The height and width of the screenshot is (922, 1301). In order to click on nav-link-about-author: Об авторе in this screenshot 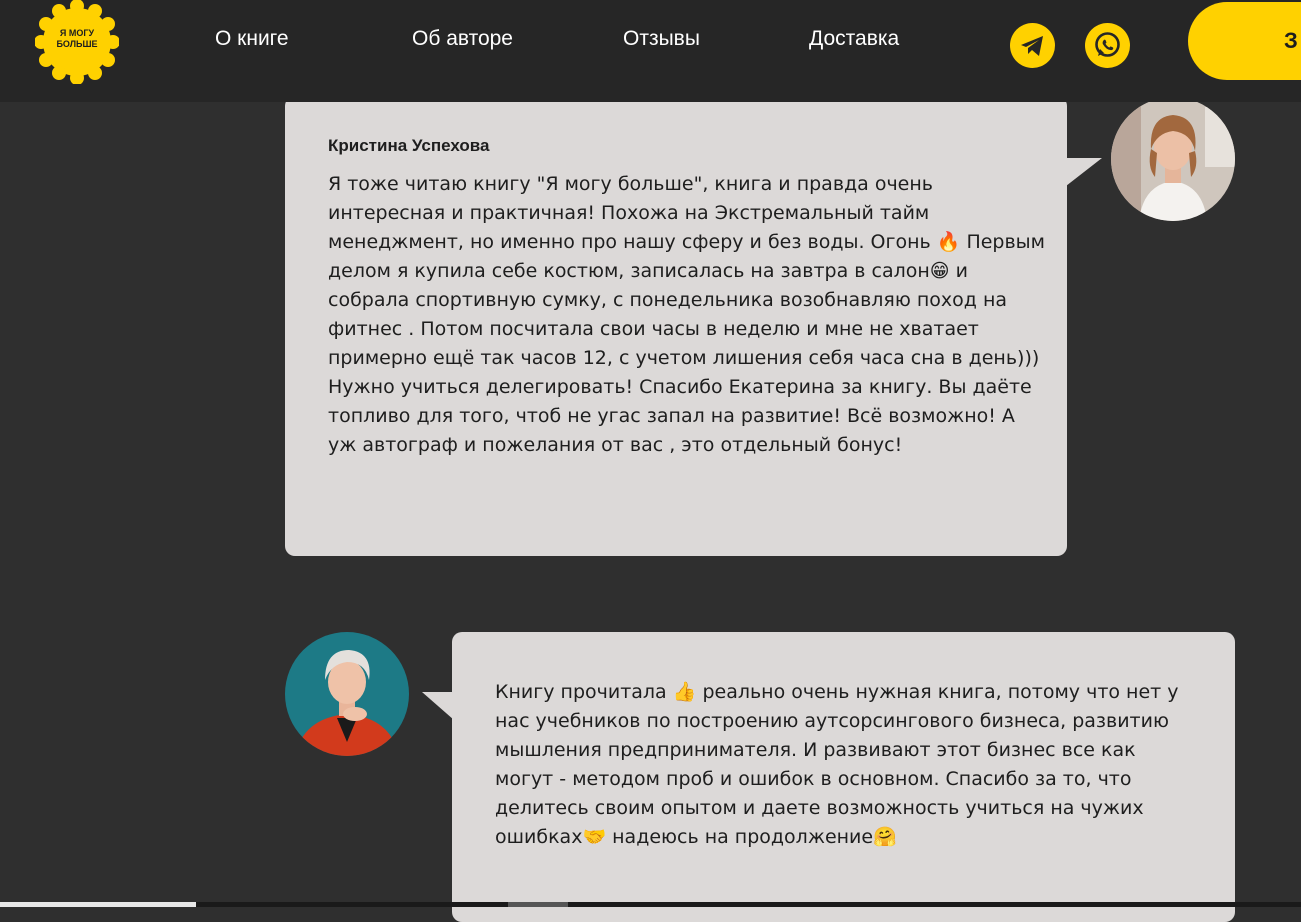, I will do `click(462, 39)`.